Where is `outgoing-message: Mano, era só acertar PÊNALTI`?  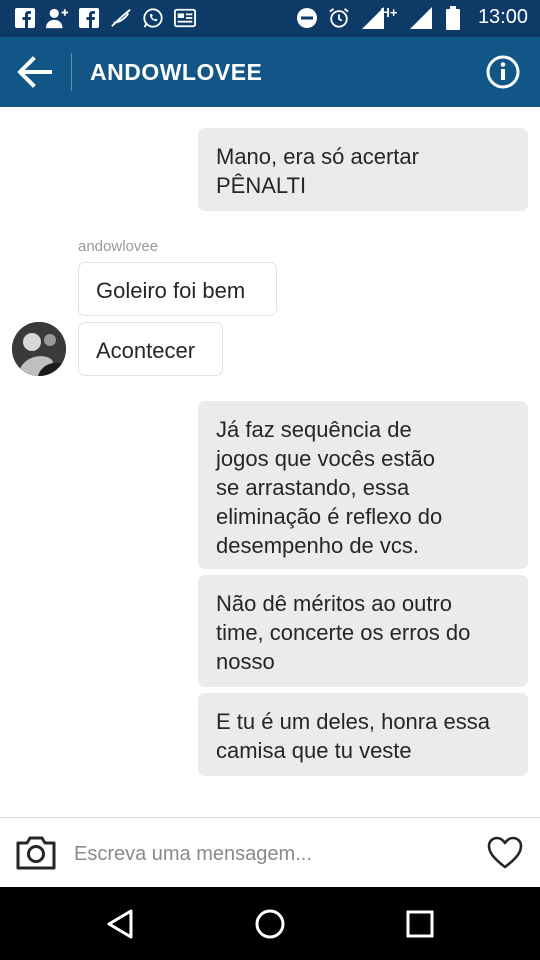 outgoing-message: Mano, era só acertar PÊNALTI is located at coordinates (363, 169).